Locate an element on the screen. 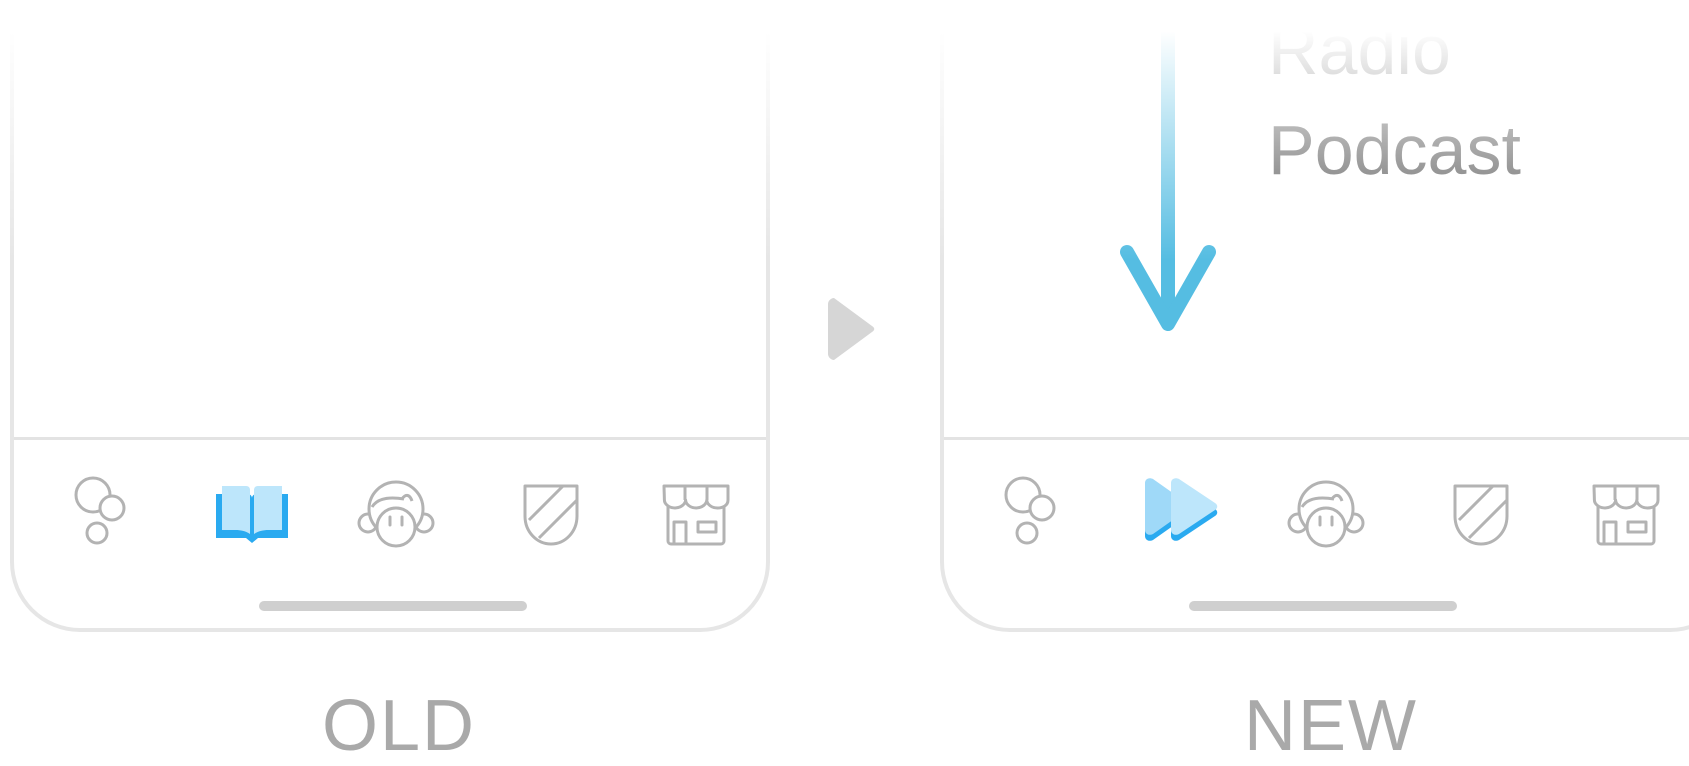 This screenshot has width=1689, height=766. new-caption: NEW is located at coordinates (1331, 726).